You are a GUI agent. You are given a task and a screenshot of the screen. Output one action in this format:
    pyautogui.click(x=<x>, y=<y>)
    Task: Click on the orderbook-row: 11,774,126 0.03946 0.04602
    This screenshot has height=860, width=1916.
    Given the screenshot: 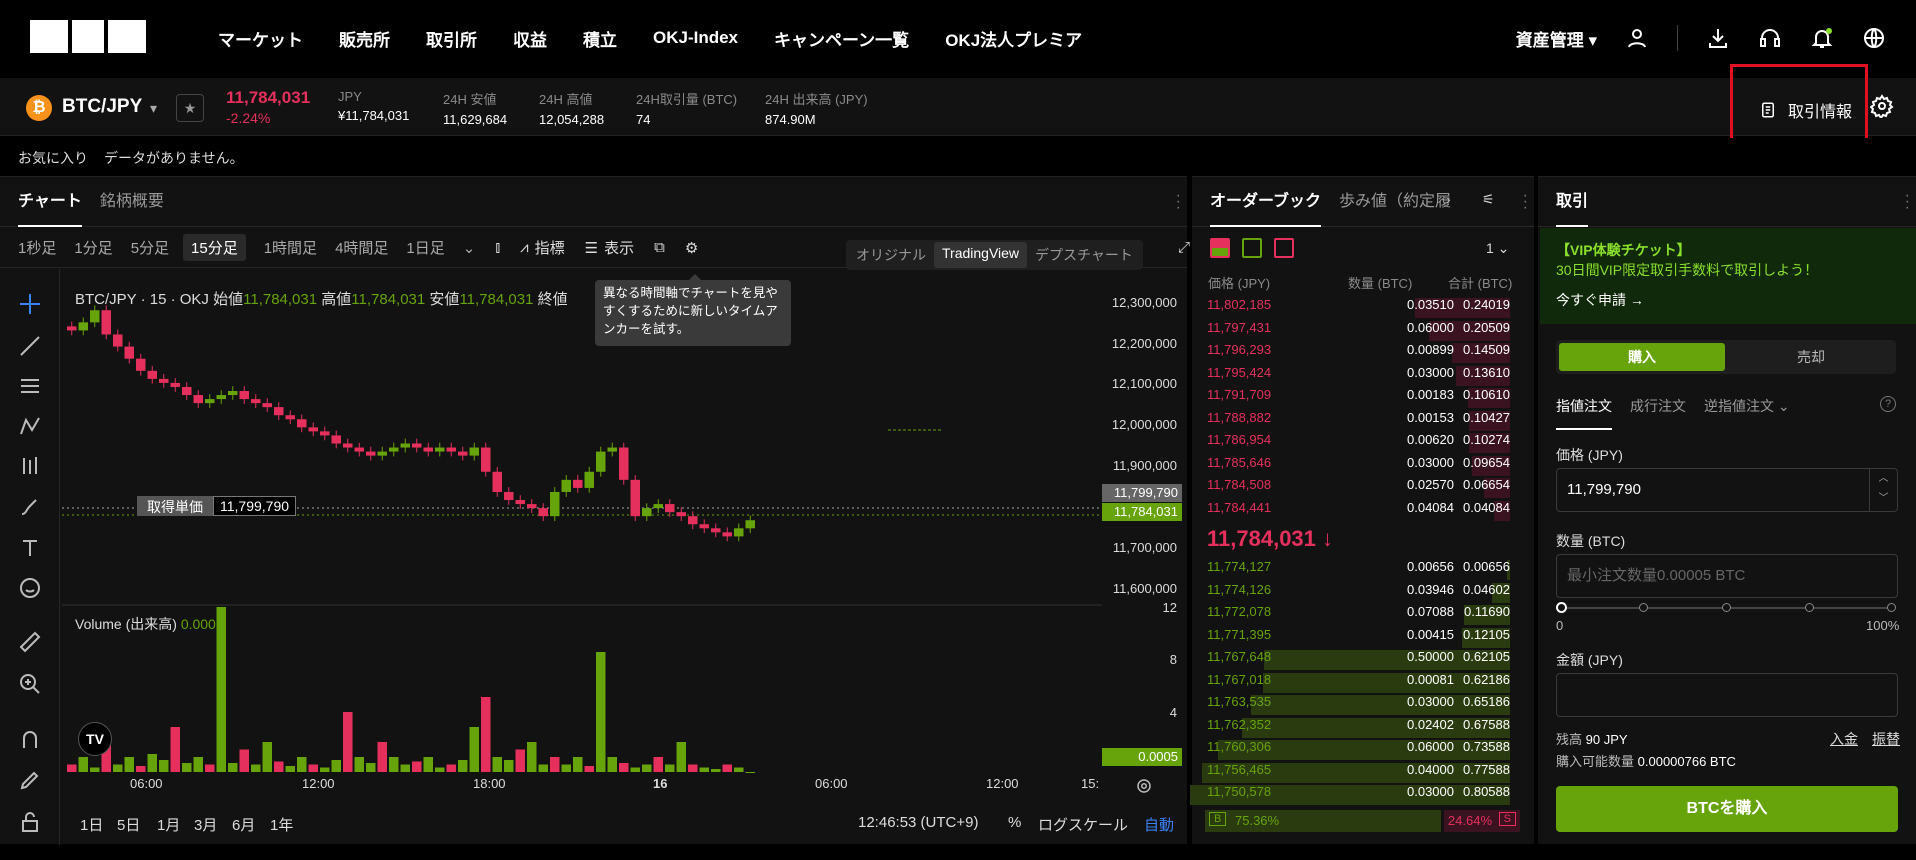 What is the action you would take?
    pyautogui.click(x=1357, y=593)
    